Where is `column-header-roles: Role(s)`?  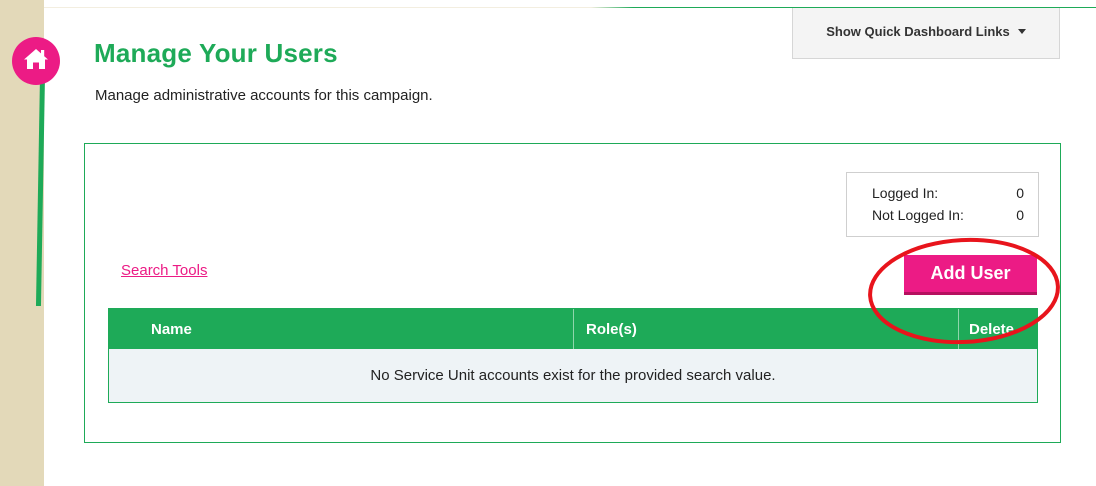 column-header-roles: Role(s) is located at coordinates (766, 329).